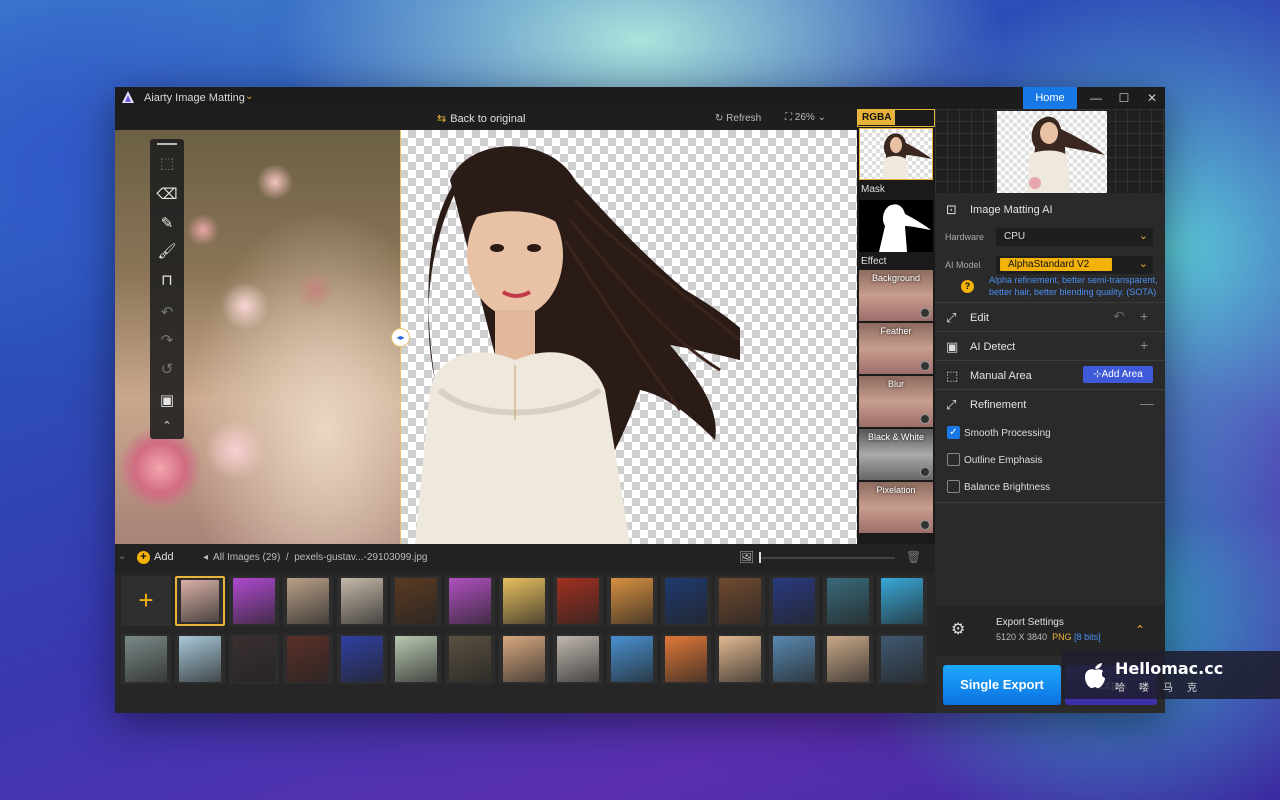  What do you see at coordinates (167, 401) in the screenshot?
I see `fit-view-icon: ▣` at bounding box center [167, 401].